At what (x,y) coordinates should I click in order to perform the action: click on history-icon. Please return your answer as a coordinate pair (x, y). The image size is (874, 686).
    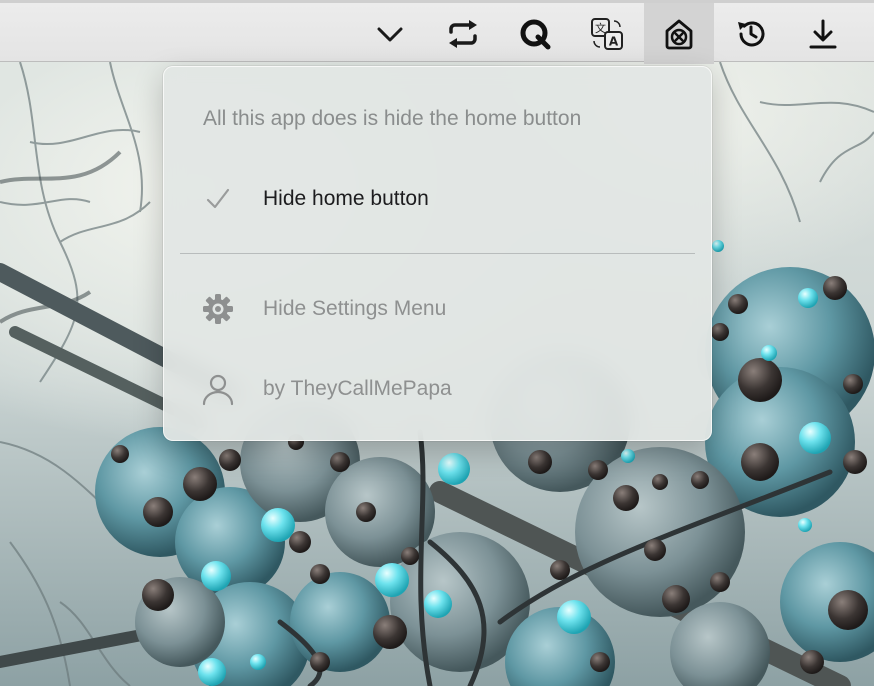
    Looking at the image, I should click on (751, 33).